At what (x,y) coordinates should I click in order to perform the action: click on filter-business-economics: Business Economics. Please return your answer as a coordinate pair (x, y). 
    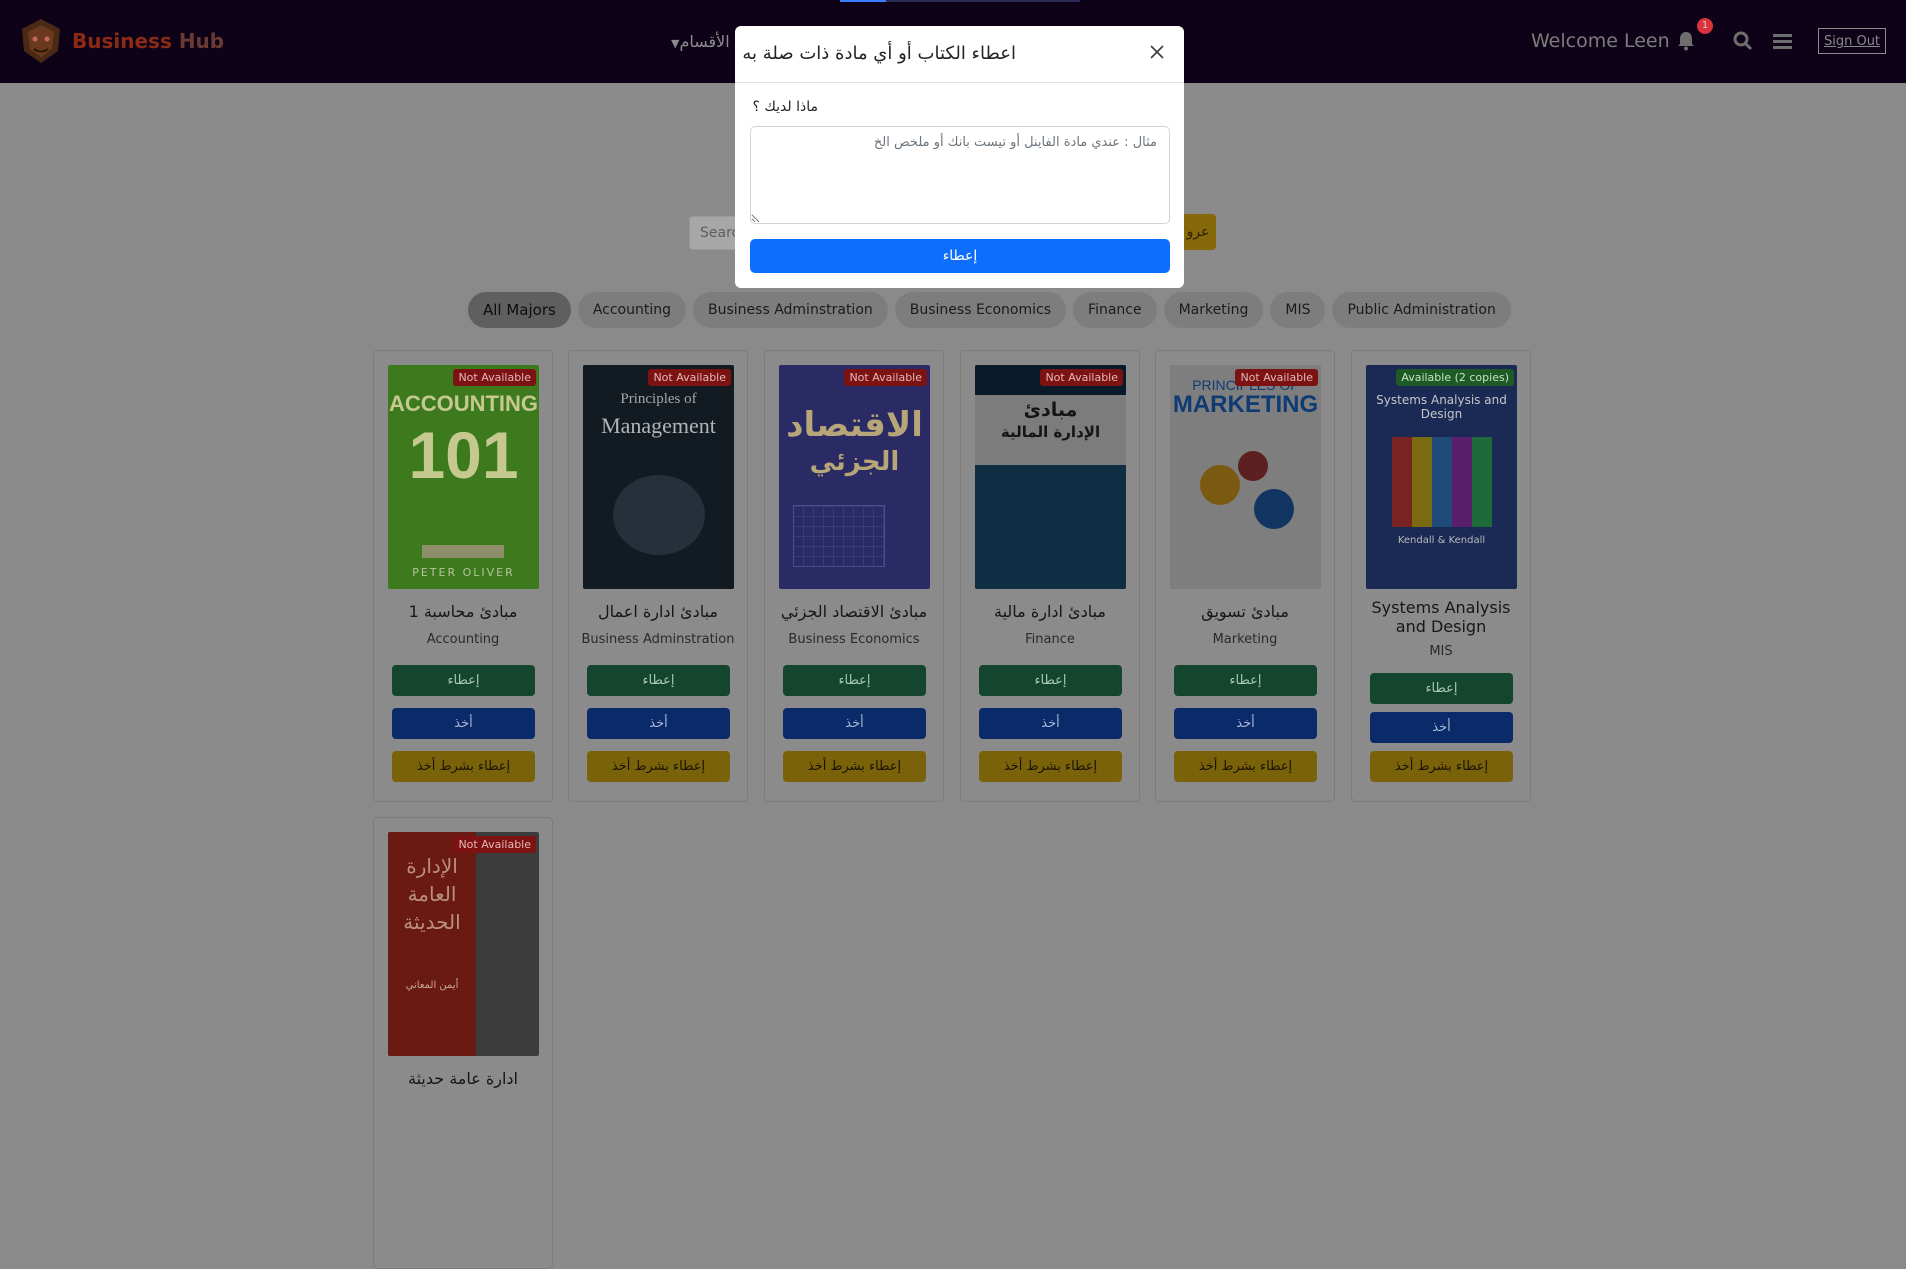
    Looking at the image, I should click on (980, 310).